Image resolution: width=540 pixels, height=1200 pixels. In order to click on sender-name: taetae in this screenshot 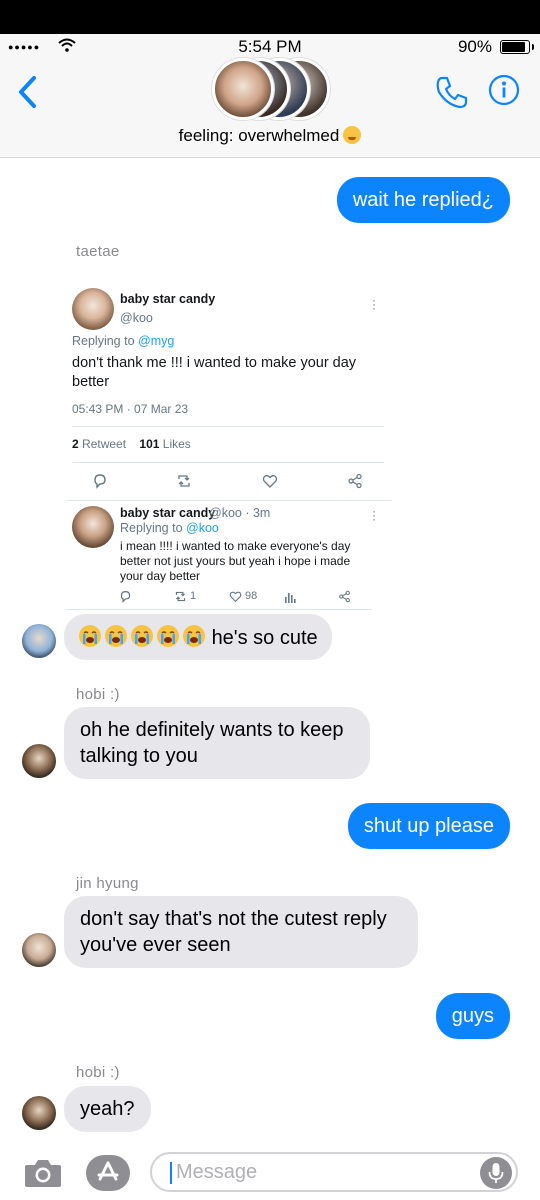, I will do `click(98, 251)`.